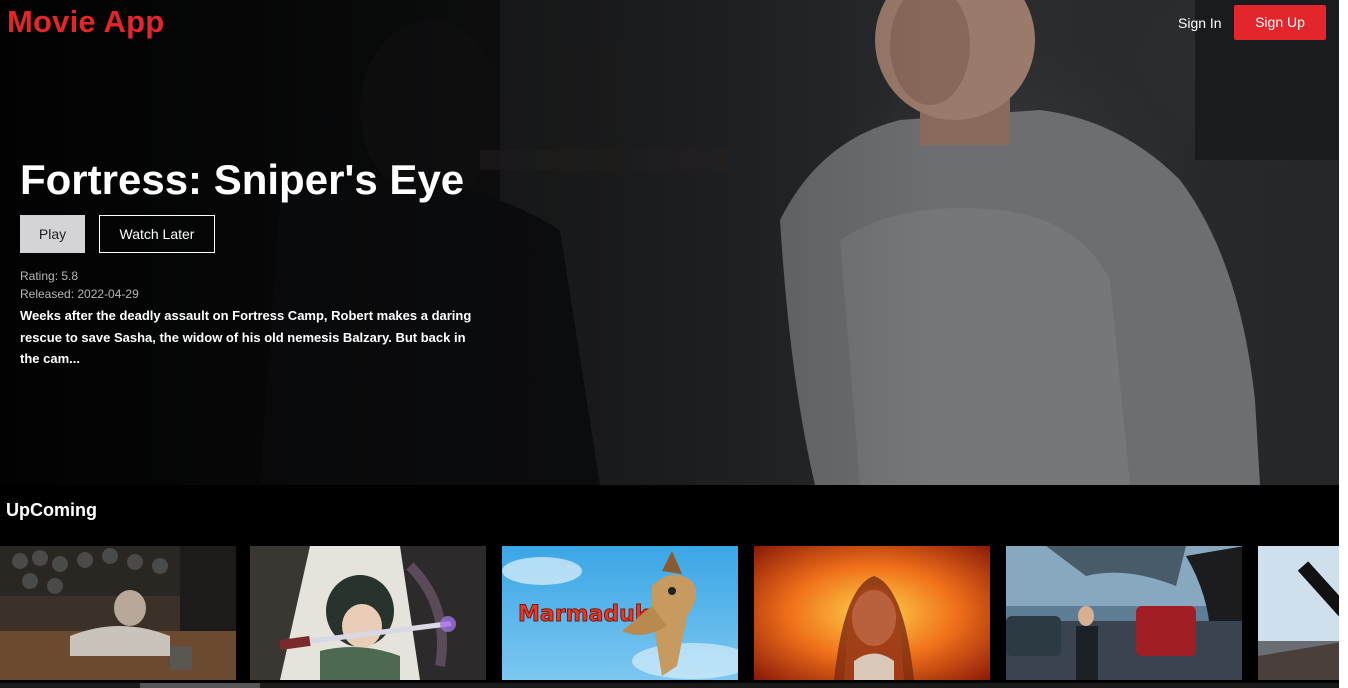 The width and height of the screenshot is (1348, 688). What do you see at coordinates (49, 276) in the screenshot?
I see `hero-rating: Rating: 5.8` at bounding box center [49, 276].